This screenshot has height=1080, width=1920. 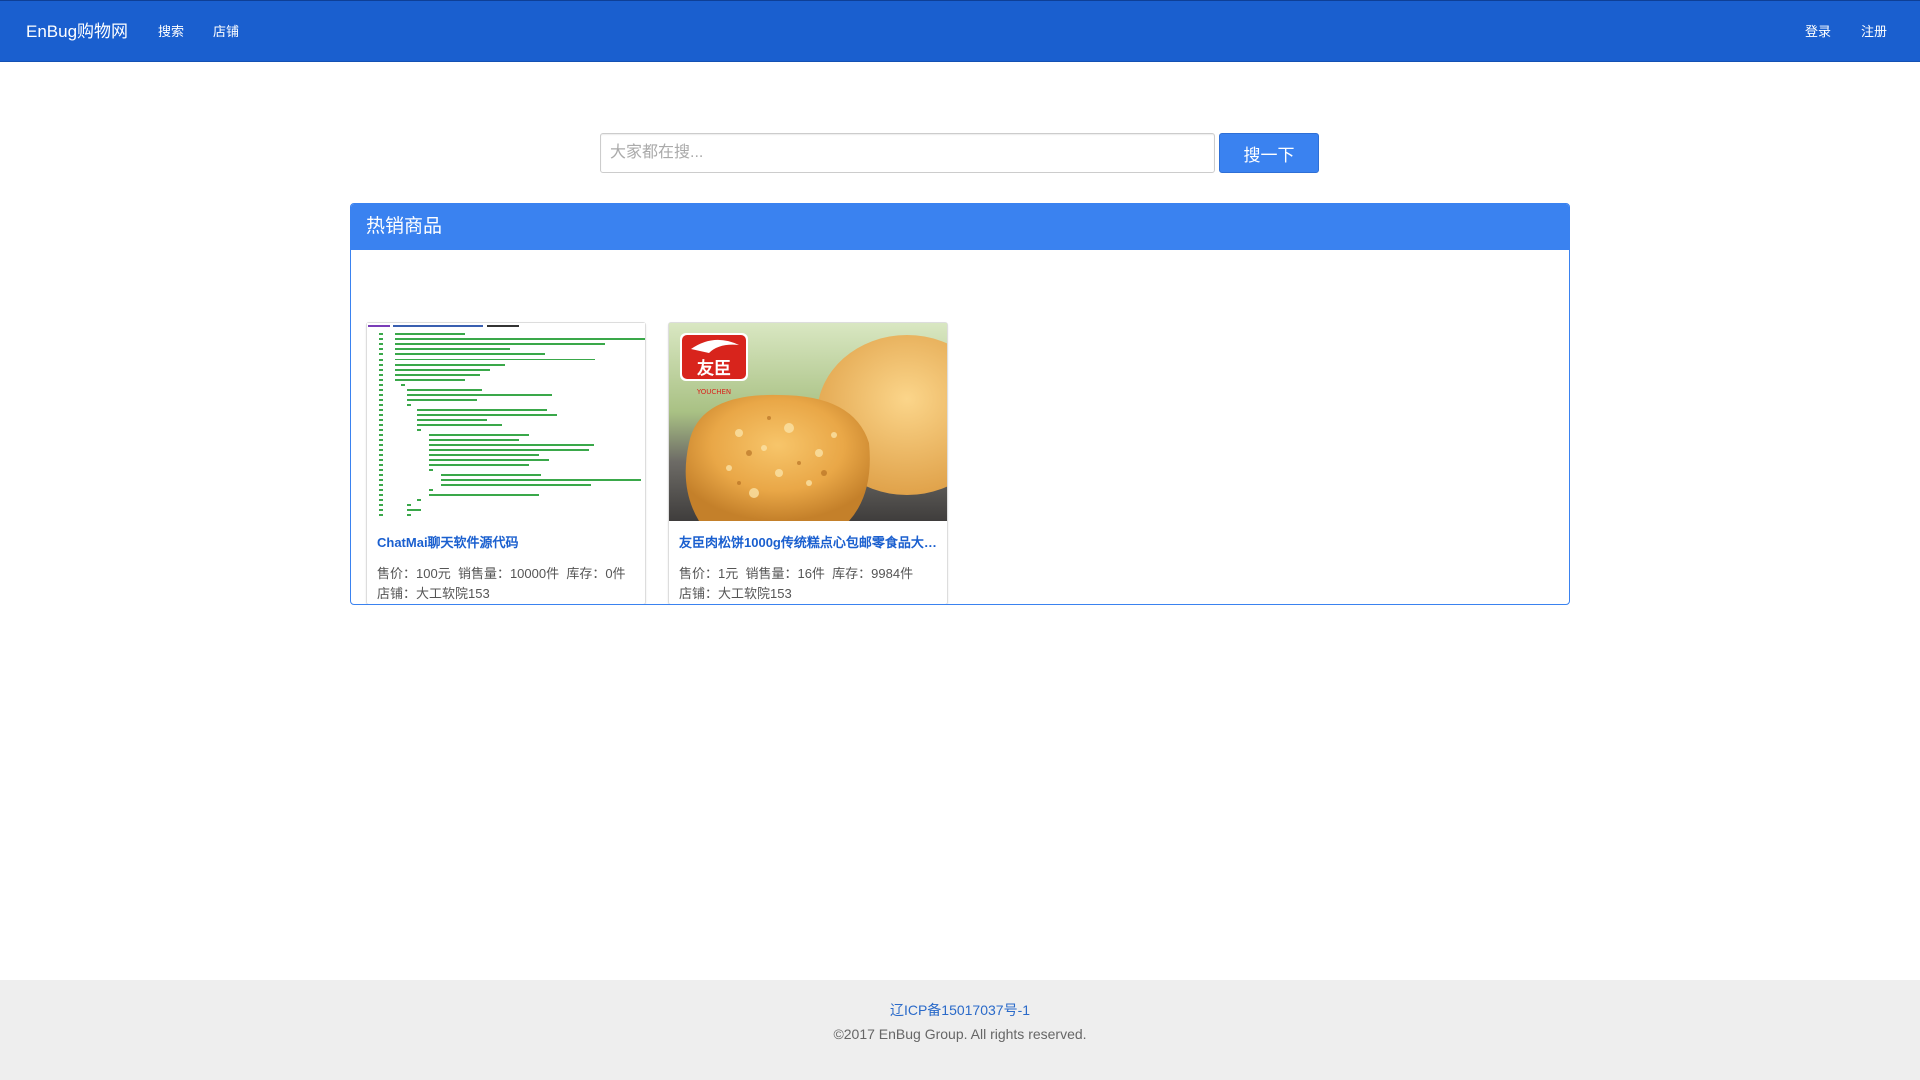 I want to click on code-screenshot-icon, so click(x=506, y=422).